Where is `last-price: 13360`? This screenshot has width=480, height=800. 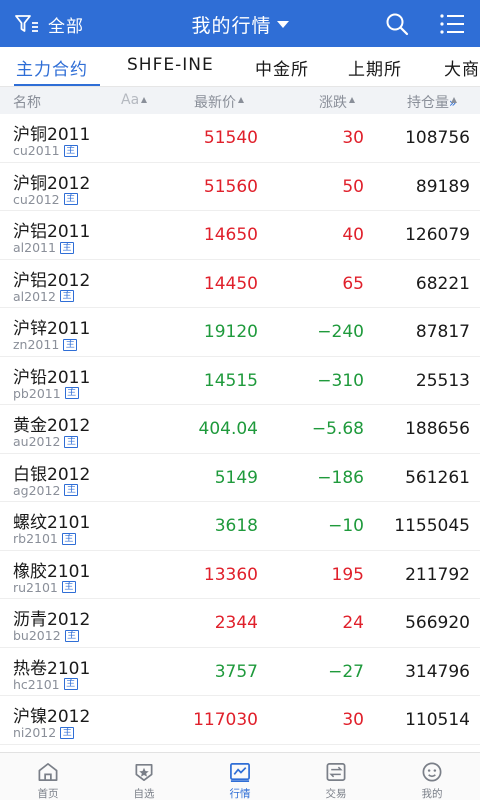 last-price: 13360 is located at coordinates (230, 574).